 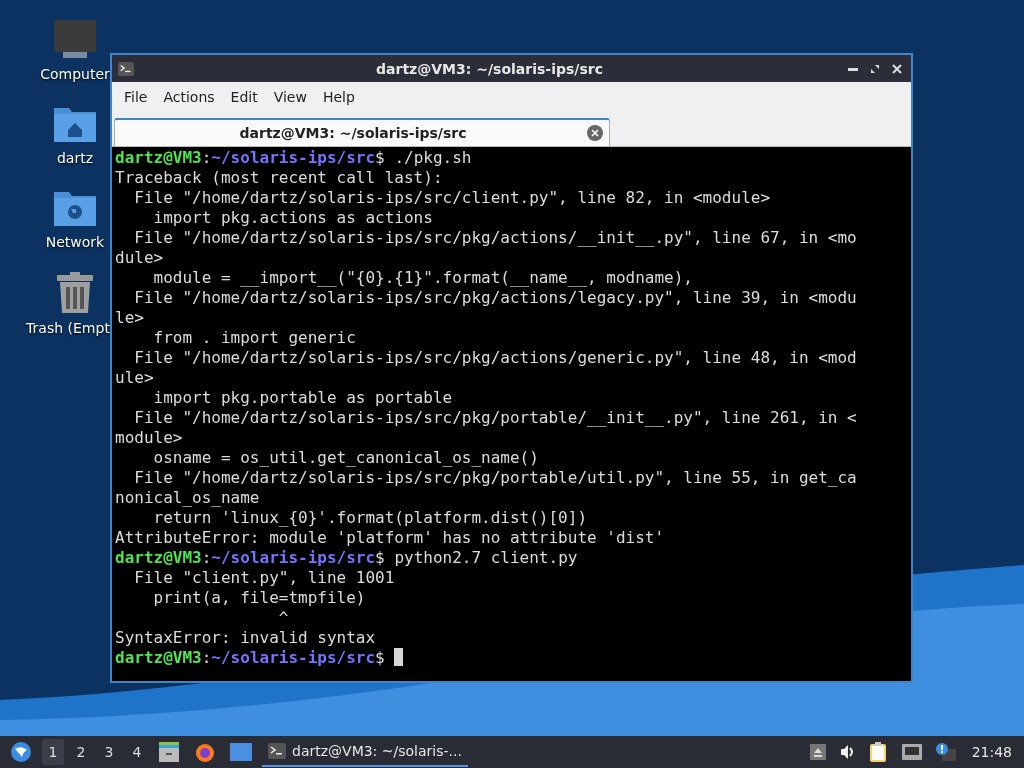 I want to click on desktop-icon-label: Network, so click(x=75, y=242).